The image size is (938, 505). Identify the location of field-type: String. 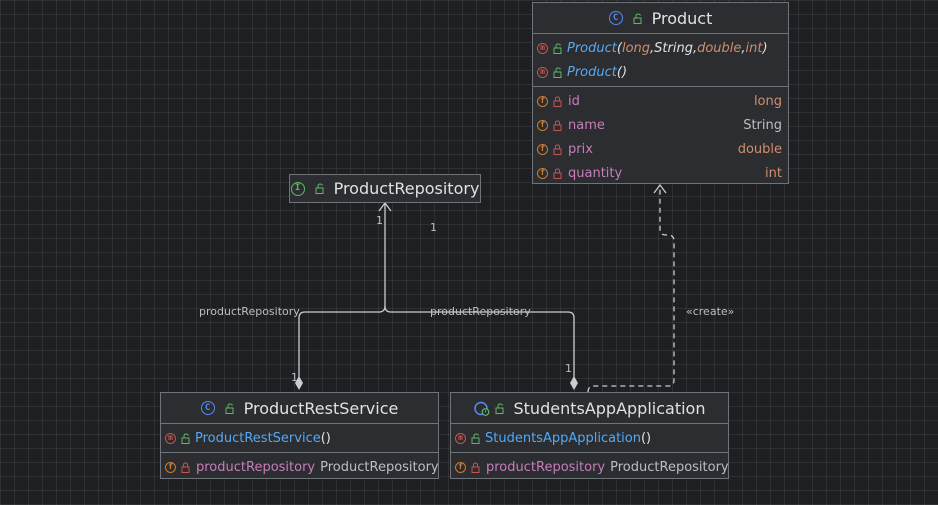
(762, 125).